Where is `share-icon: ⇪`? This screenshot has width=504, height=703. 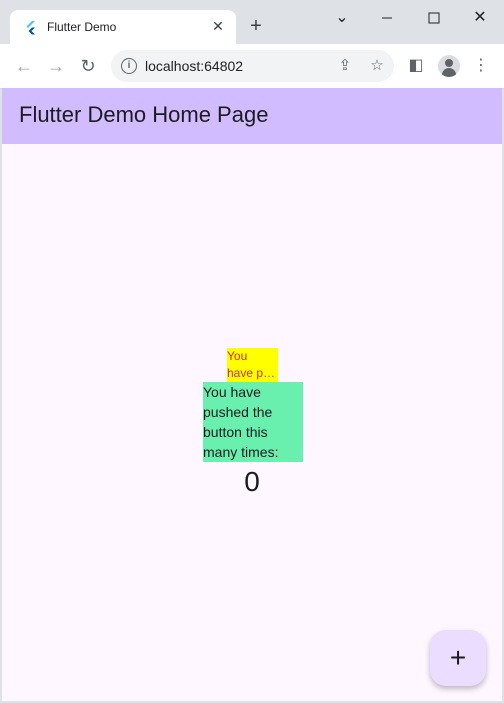
share-icon: ⇪ is located at coordinates (345, 66).